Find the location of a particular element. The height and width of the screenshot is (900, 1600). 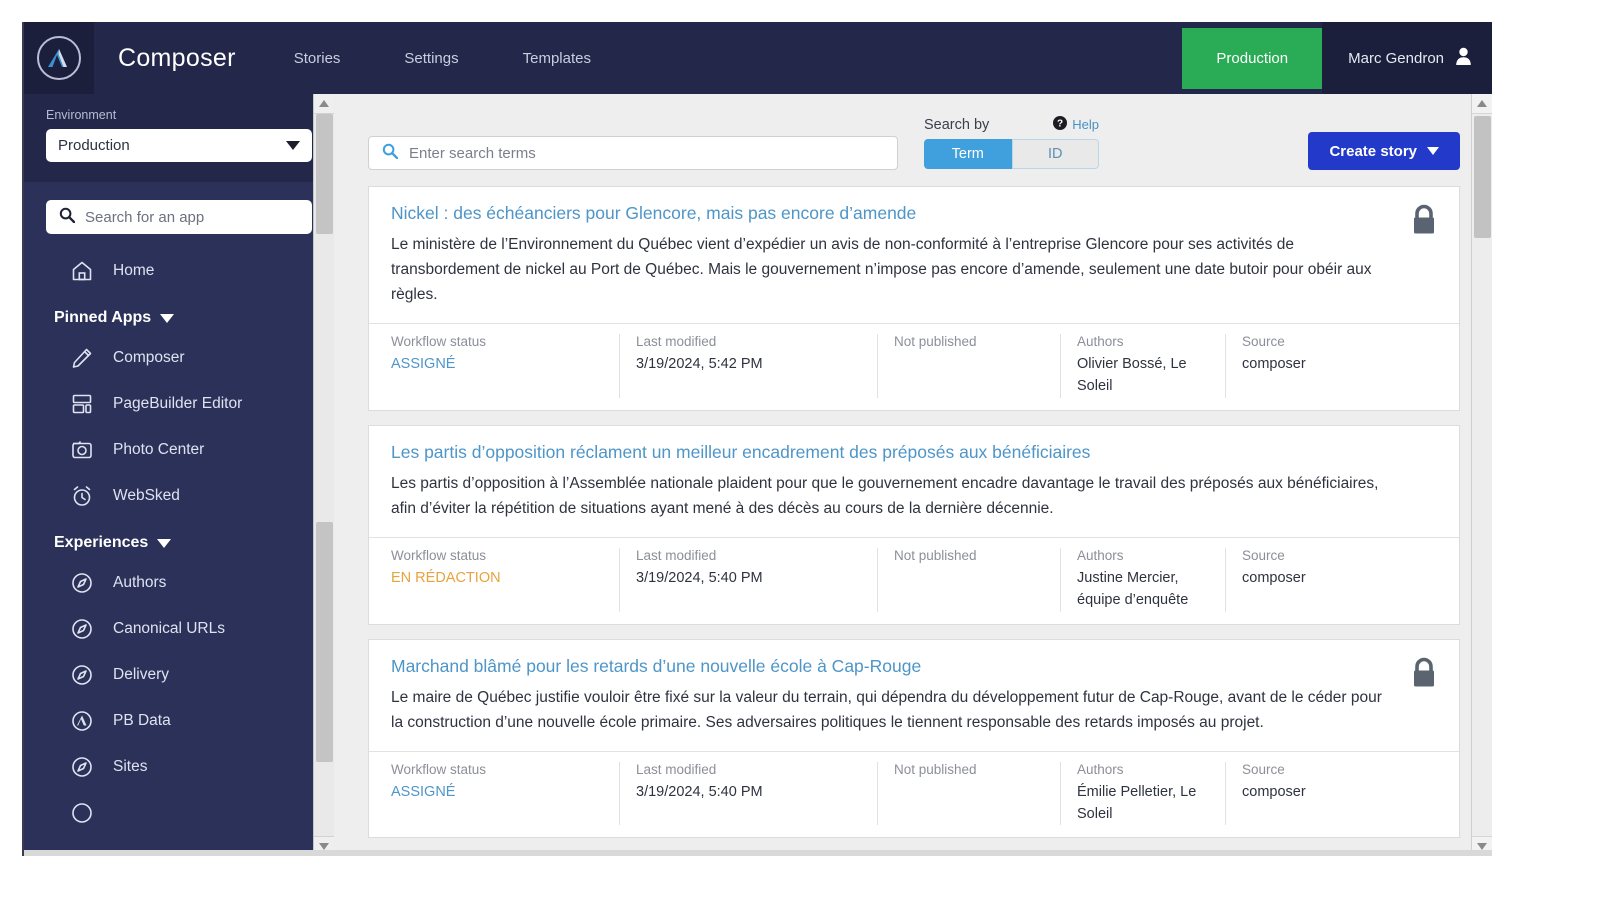

sidebar-item-authors: Authors is located at coordinates (179, 583).